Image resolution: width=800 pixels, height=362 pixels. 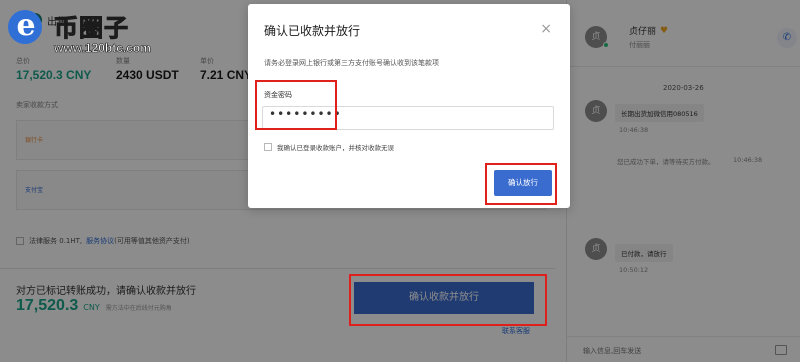 I want to click on agree-text: 我确认已登录收款账户，并核对收款无误, so click(x=335, y=148).